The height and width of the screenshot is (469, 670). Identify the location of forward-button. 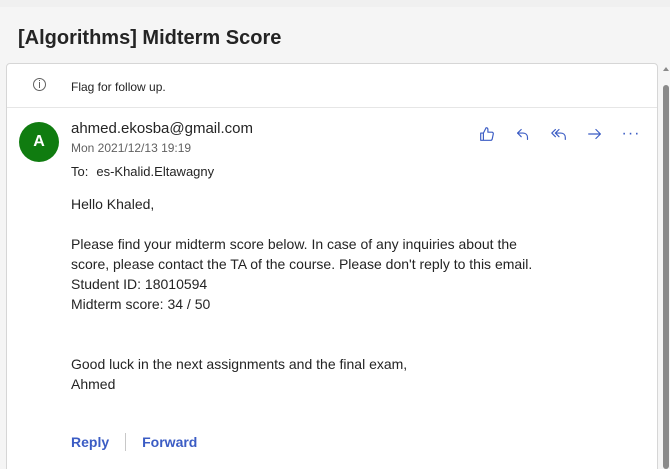
(595, 134).